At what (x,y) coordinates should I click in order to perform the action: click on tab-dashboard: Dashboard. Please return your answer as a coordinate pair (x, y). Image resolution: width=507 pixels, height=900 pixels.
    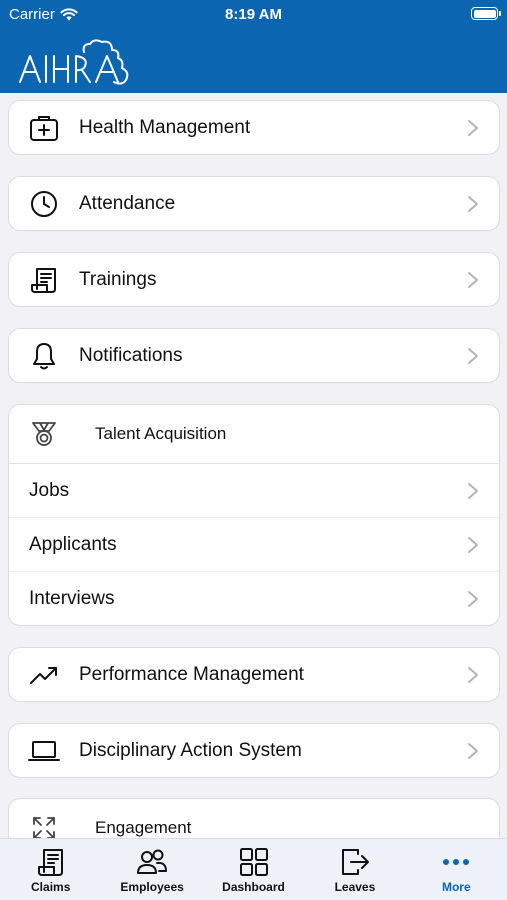
    Looking at the image, I should click on (253, 869).